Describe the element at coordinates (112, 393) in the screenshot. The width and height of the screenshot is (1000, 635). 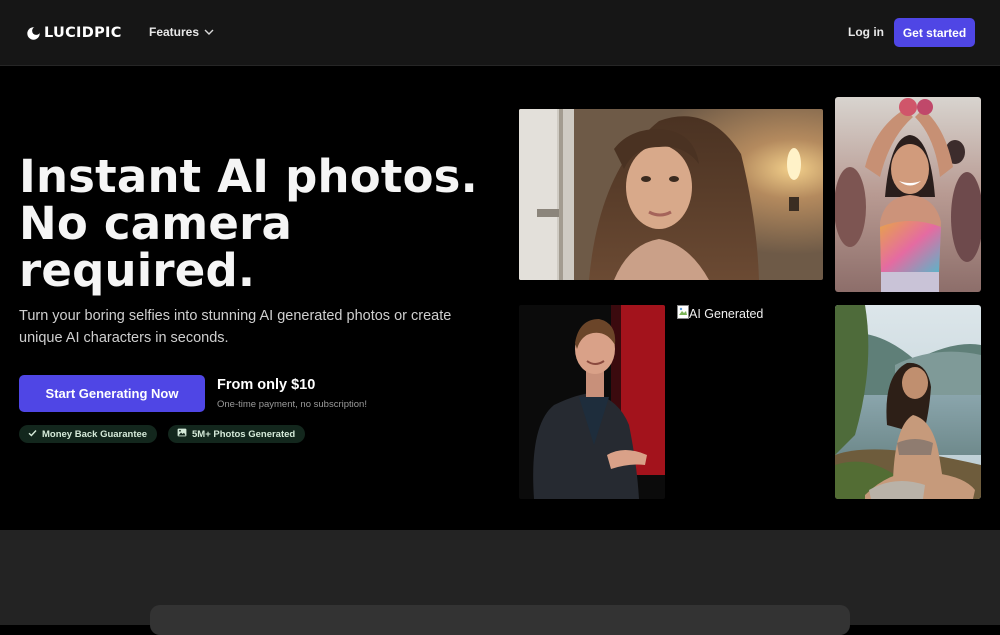
I see `start-generating-button: Start Generating Now` at that location.